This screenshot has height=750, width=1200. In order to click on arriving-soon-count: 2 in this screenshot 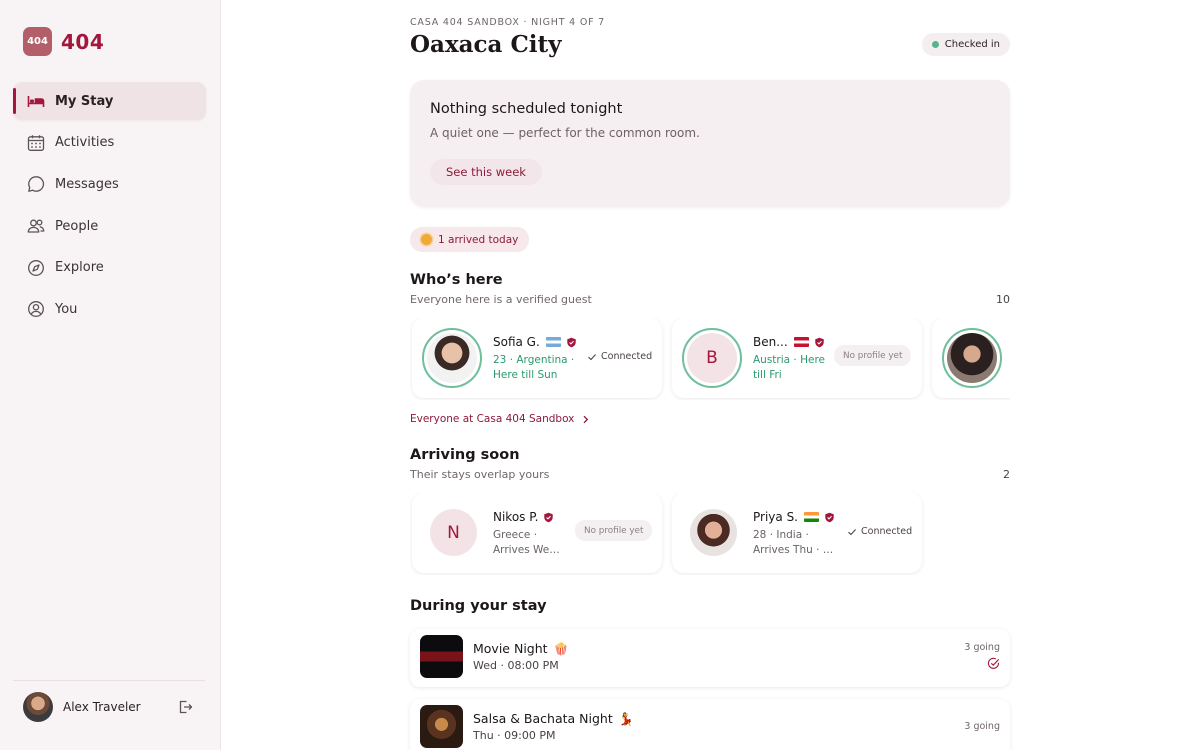, I will do `click(1006, 474)`.